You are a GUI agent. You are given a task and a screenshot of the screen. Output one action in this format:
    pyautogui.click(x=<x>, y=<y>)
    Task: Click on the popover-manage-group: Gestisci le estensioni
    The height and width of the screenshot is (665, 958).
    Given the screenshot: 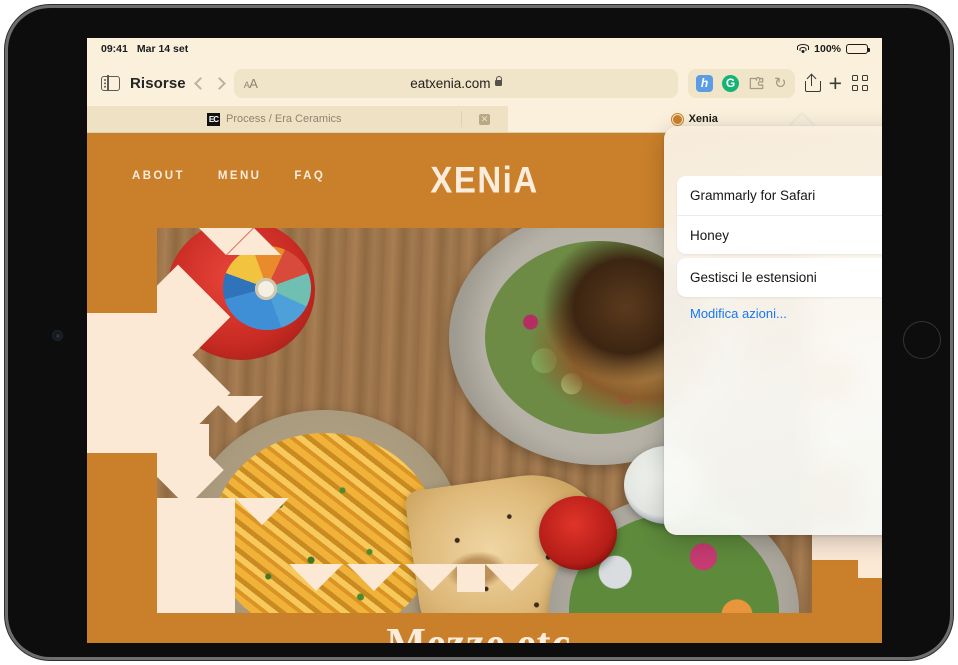 What is the action you would take?
    pyautogui.click(x=779, y=277)
    